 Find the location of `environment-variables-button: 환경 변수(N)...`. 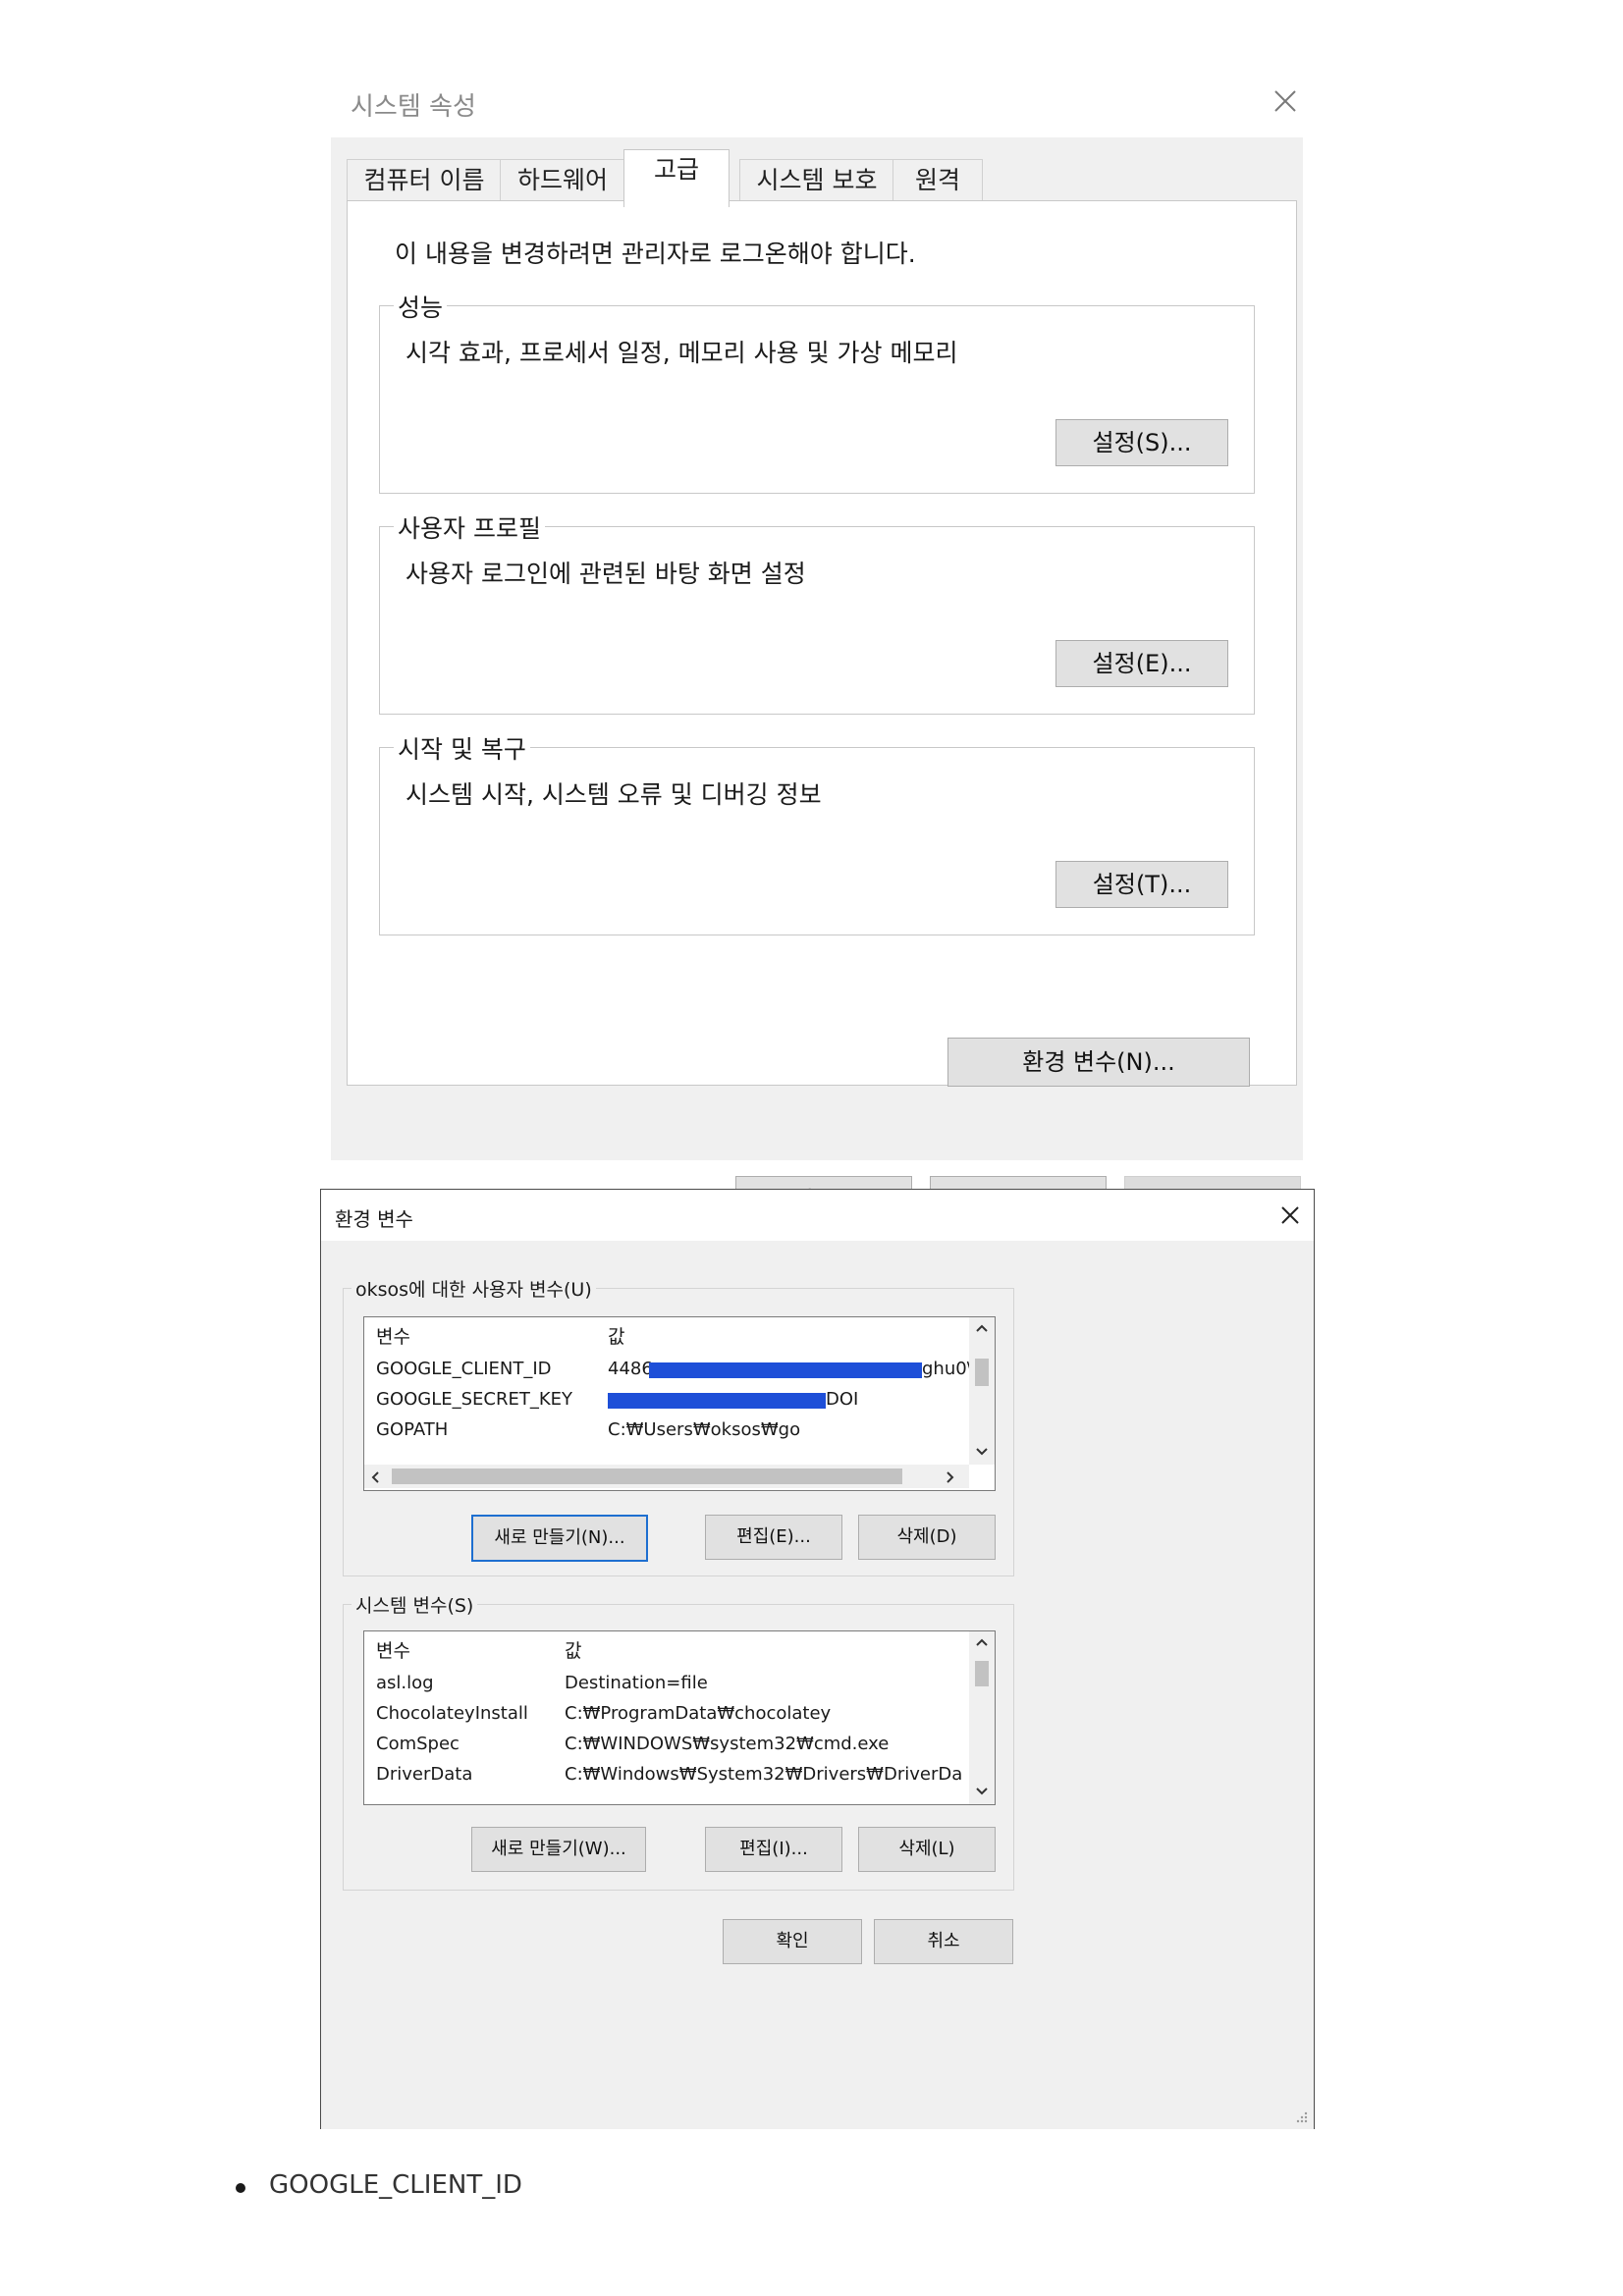

environment-variables-button: 환경 변수(N)... is located at coordinates (1098, 1063).